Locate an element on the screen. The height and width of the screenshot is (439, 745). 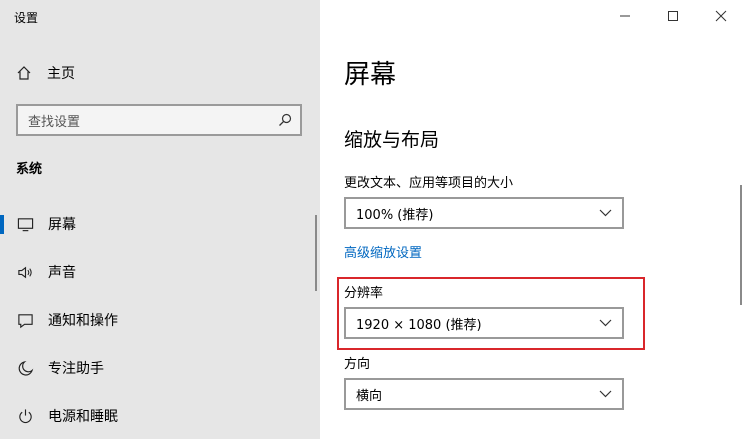
scale-label: 更改文本、应用等项目的大小 is located at coordinates (429, 183).